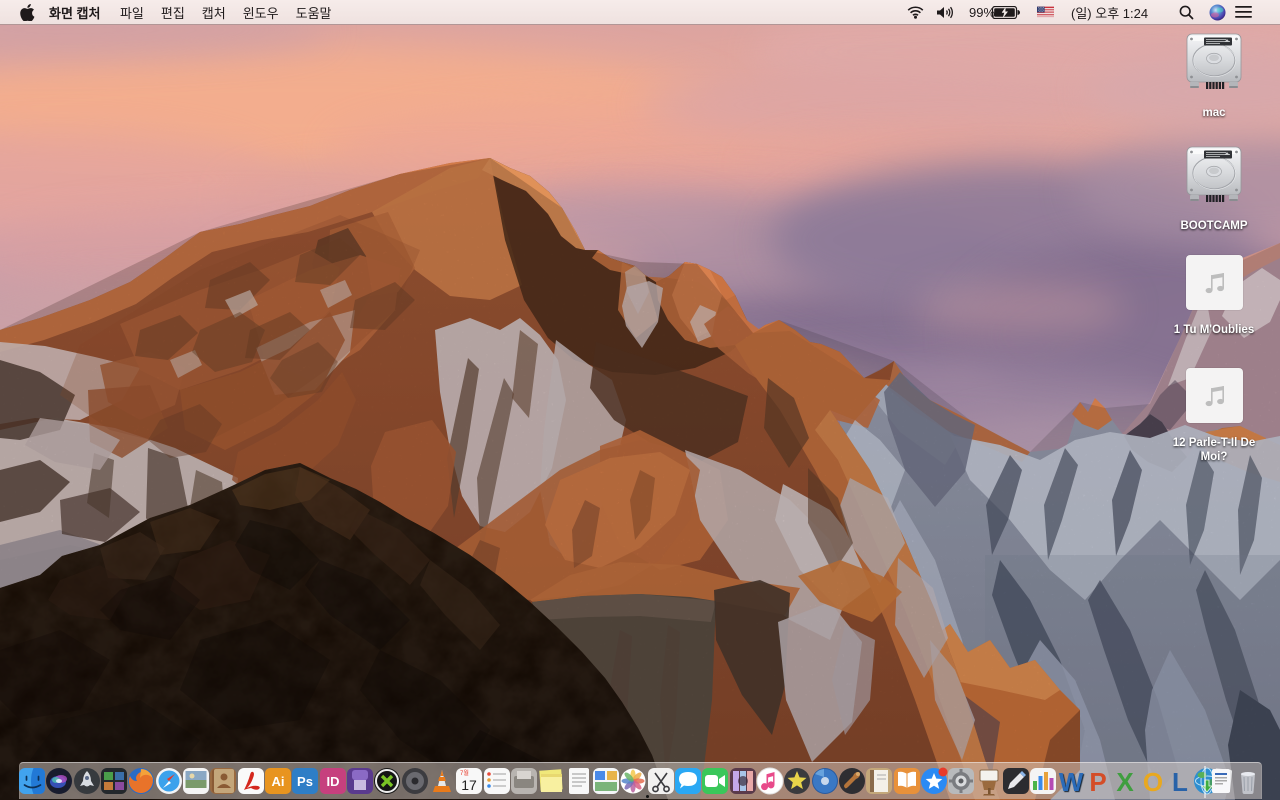 This screenshot has height=800, width=1280. Describe the element at coordinates (1070, 781) in the screenshot. I see `svg-text: W` at that location.